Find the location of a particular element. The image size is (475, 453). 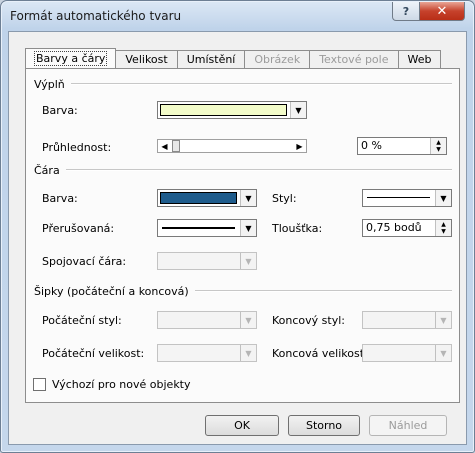

tab-text-box: Textové pole is located at coordinates (354, 59).